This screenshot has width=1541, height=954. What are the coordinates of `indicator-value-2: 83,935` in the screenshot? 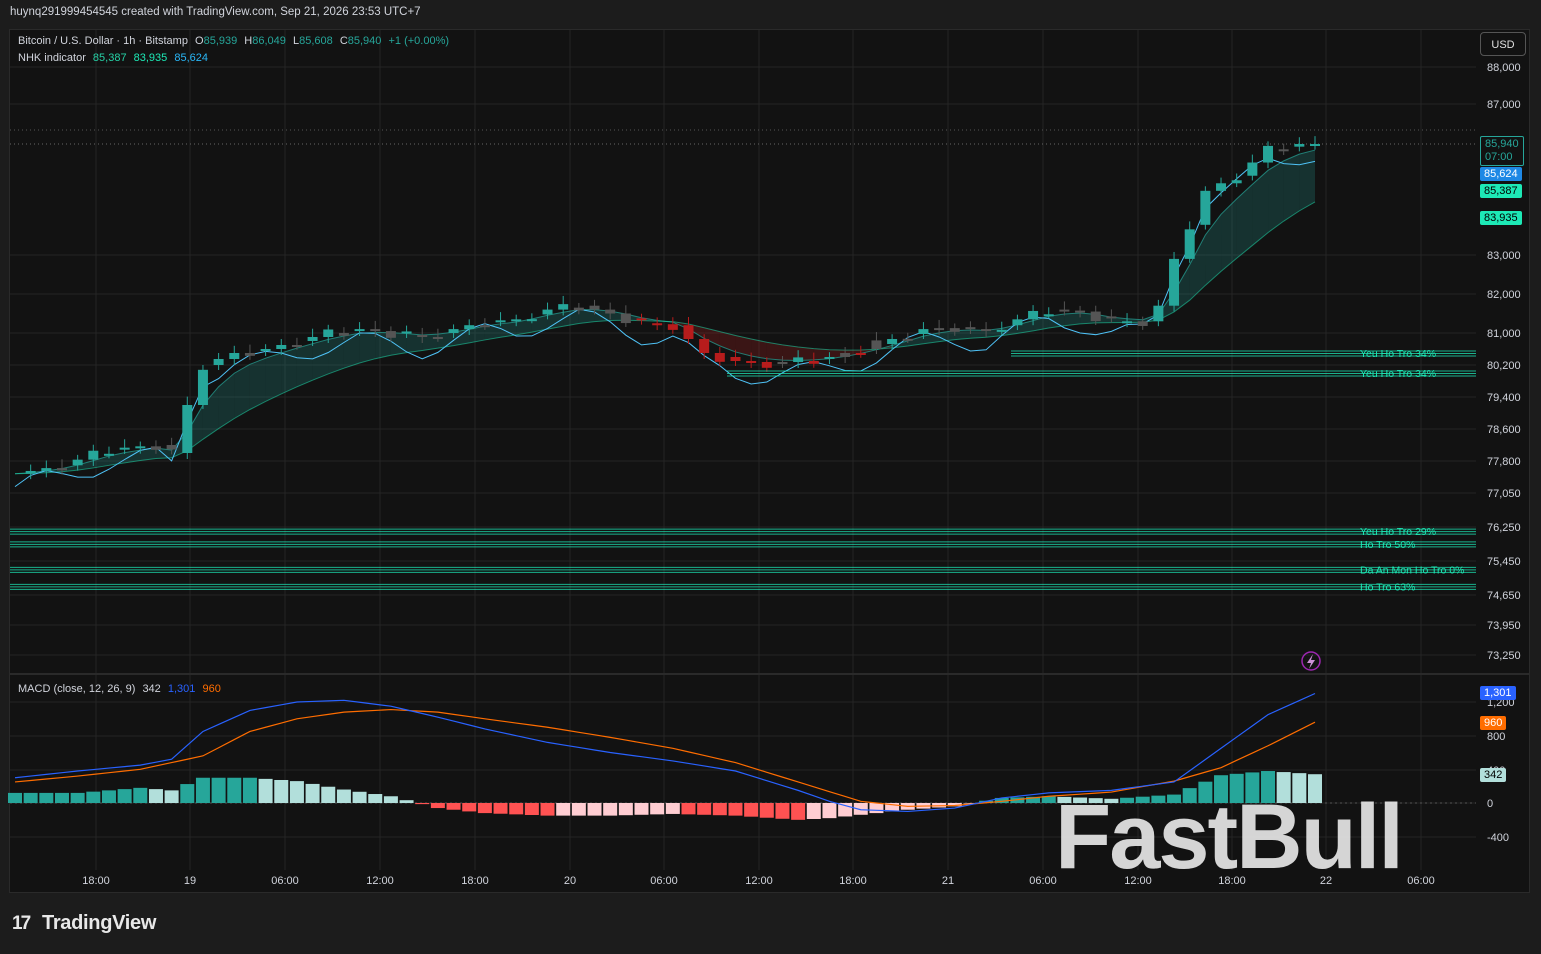 It's located at (150, 58).